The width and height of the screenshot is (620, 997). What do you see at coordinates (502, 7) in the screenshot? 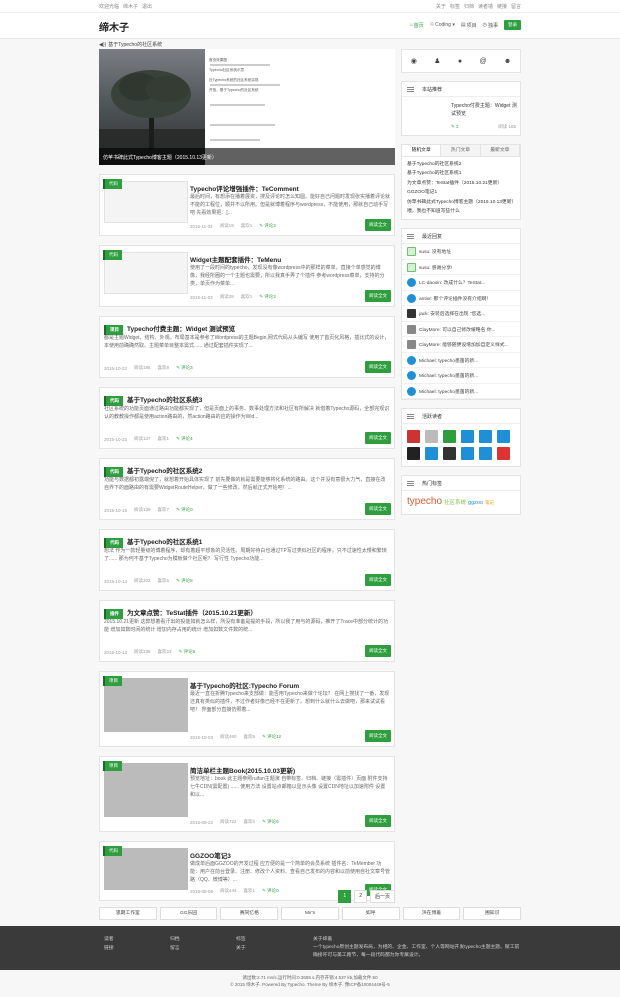
I see `top-link-links: 链接` at bounding box center [502, 7].